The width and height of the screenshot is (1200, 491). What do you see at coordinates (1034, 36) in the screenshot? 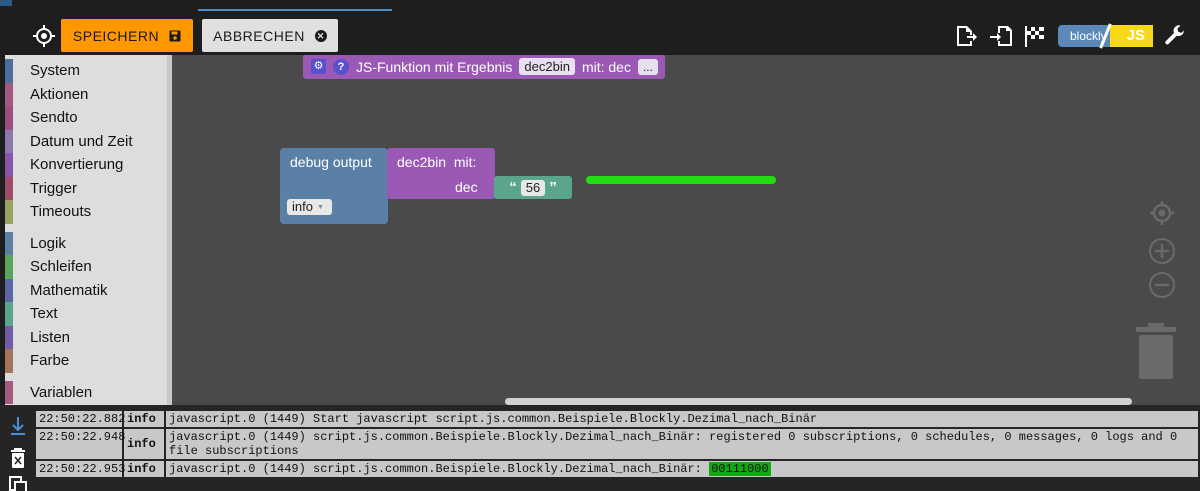
I see `checkered-flag-icon` at bounding box center [1034, 36].